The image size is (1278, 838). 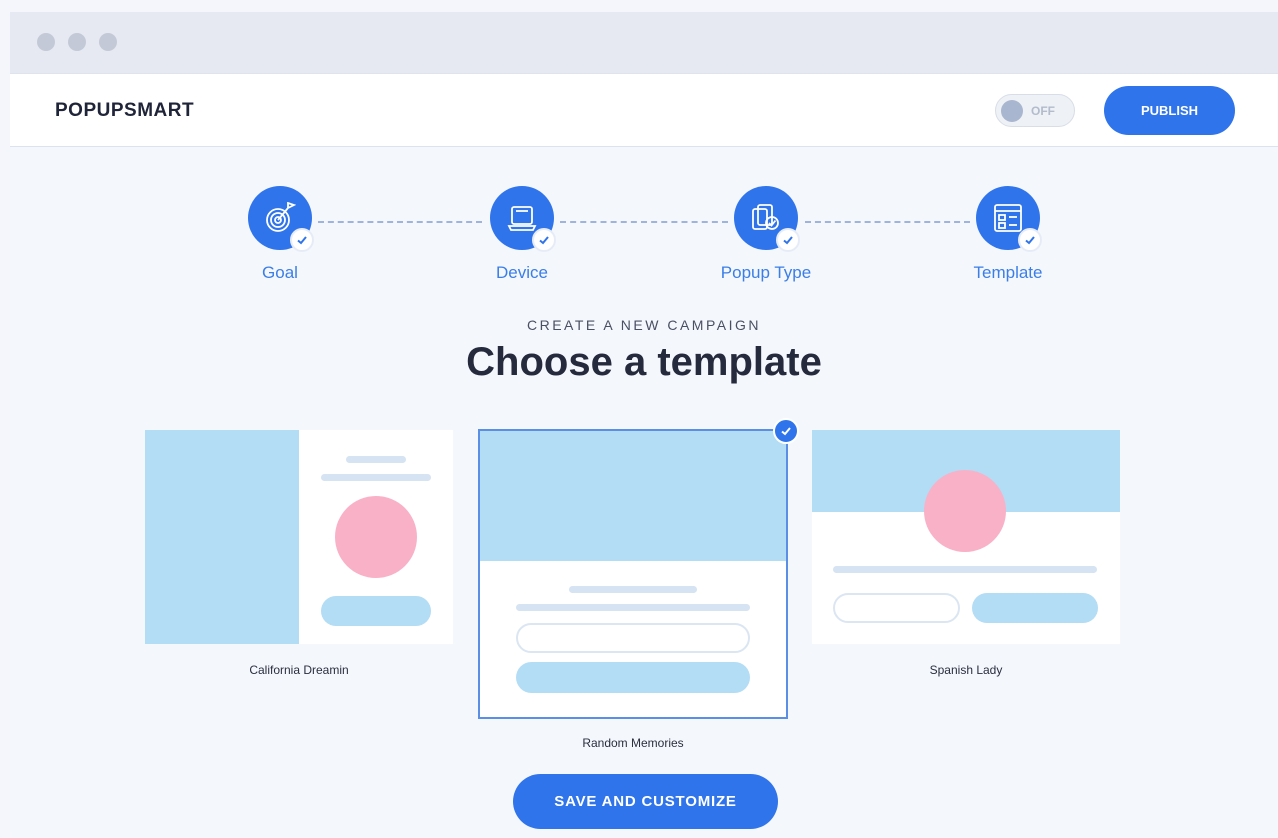 I want to click on window-minimize-dot, so click(x=77, y=42).